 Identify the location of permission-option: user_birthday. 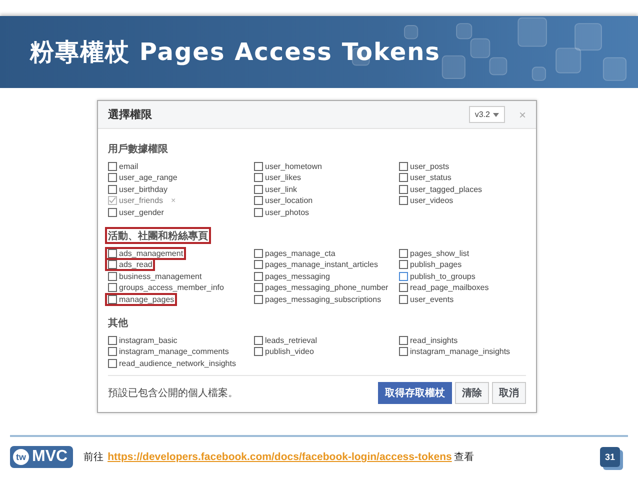
(137, 189).